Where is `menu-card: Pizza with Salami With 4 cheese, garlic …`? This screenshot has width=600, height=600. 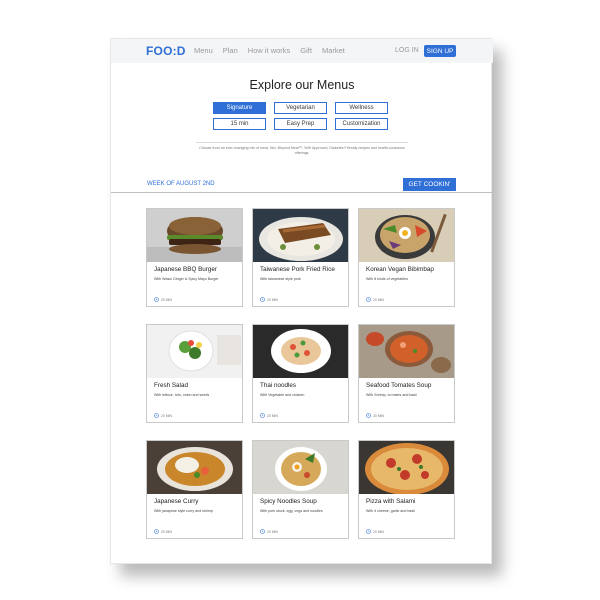
menu-card: Pizza with Salami With 4 cheese, garlic … is located at coordinates (406, 489).